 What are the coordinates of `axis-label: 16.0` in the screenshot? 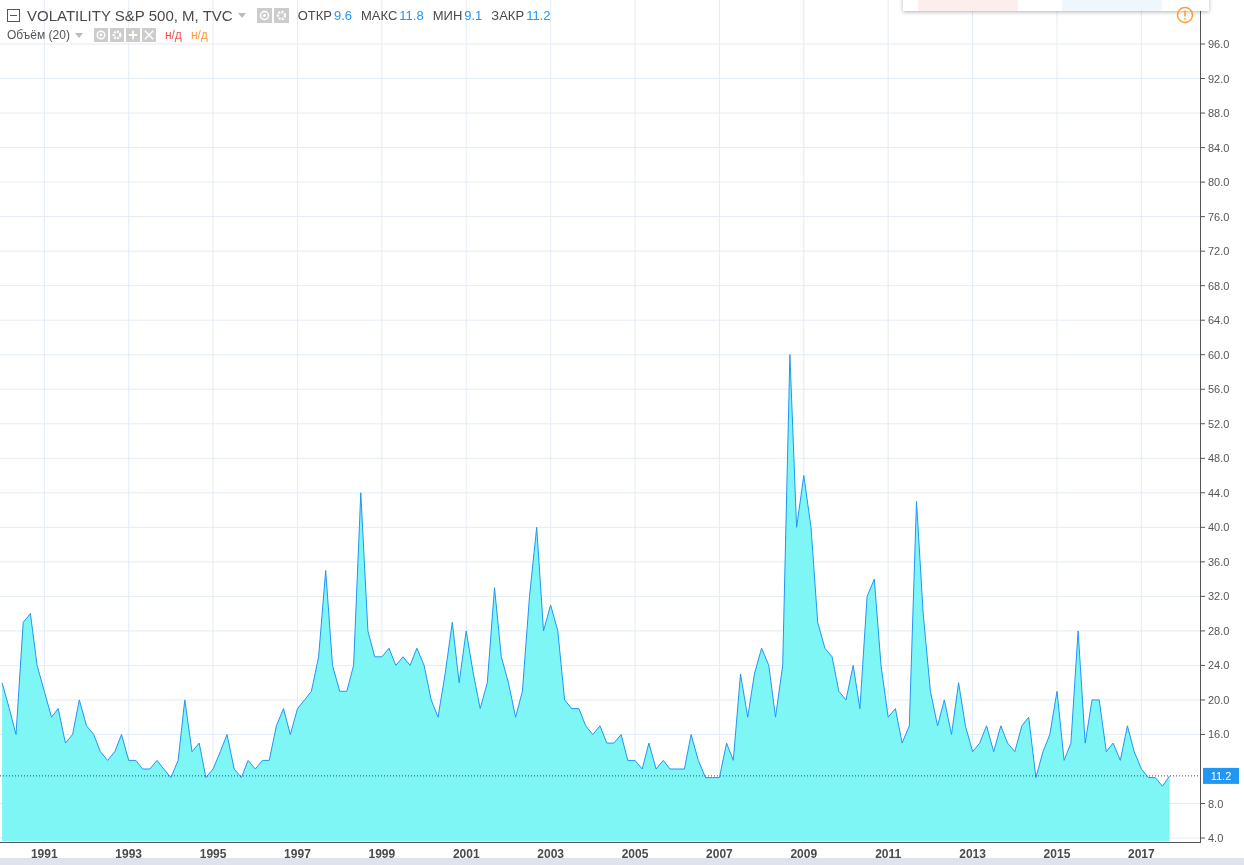 It's located at (1219, 734).